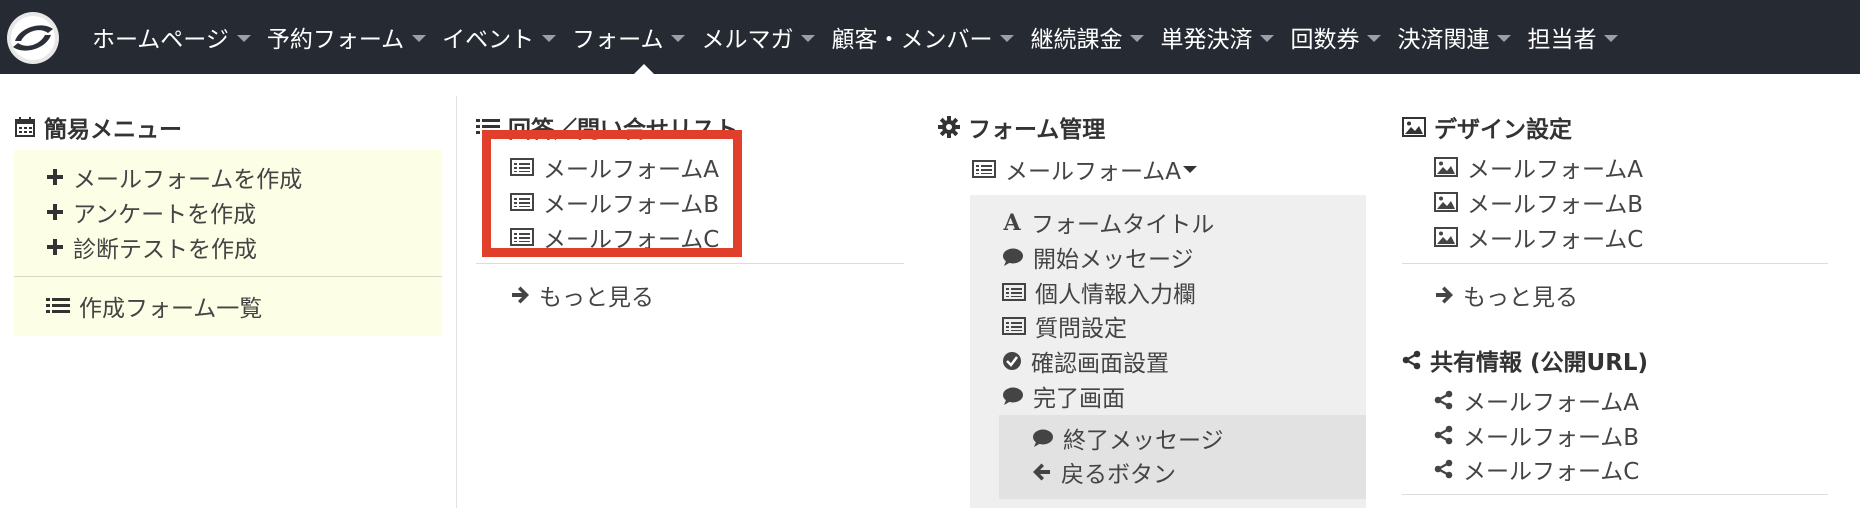 The width and height of the screenshot is (1860, 508). I want to click on menu-item-label: 完了画面, so click(1079, 399).